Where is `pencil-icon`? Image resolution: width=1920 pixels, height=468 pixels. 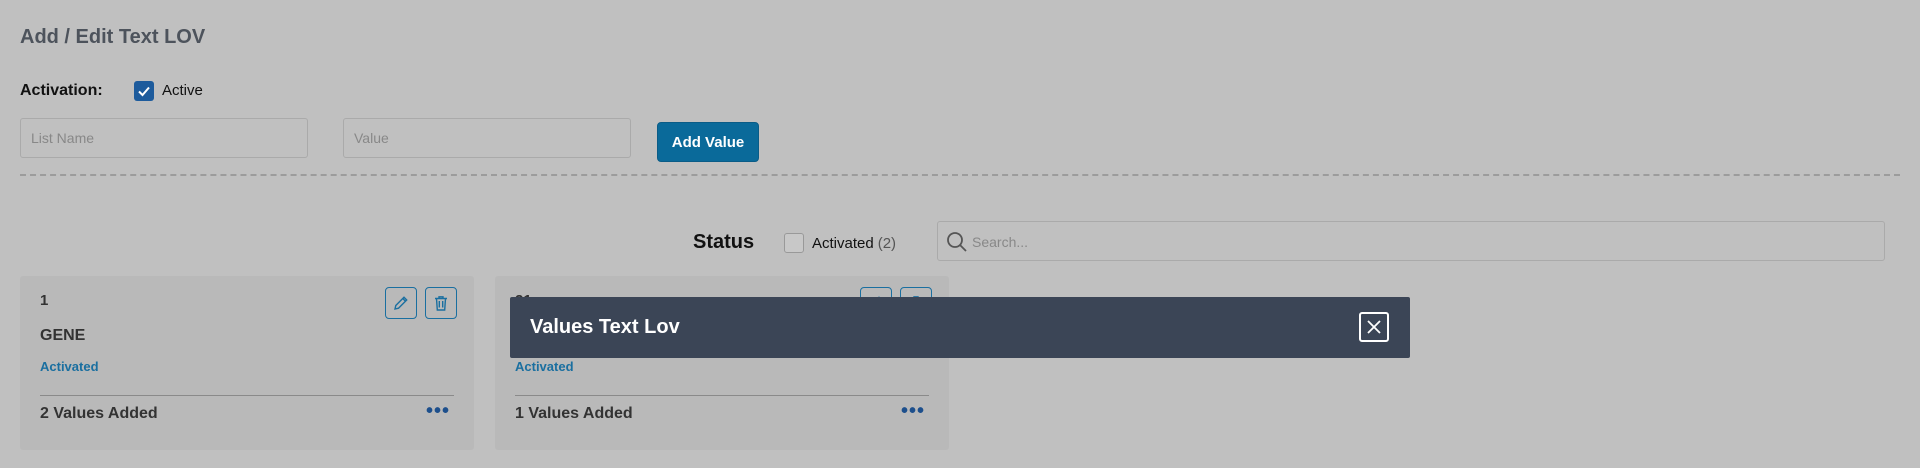
pencil-icon is located at coordinates (401, 303).